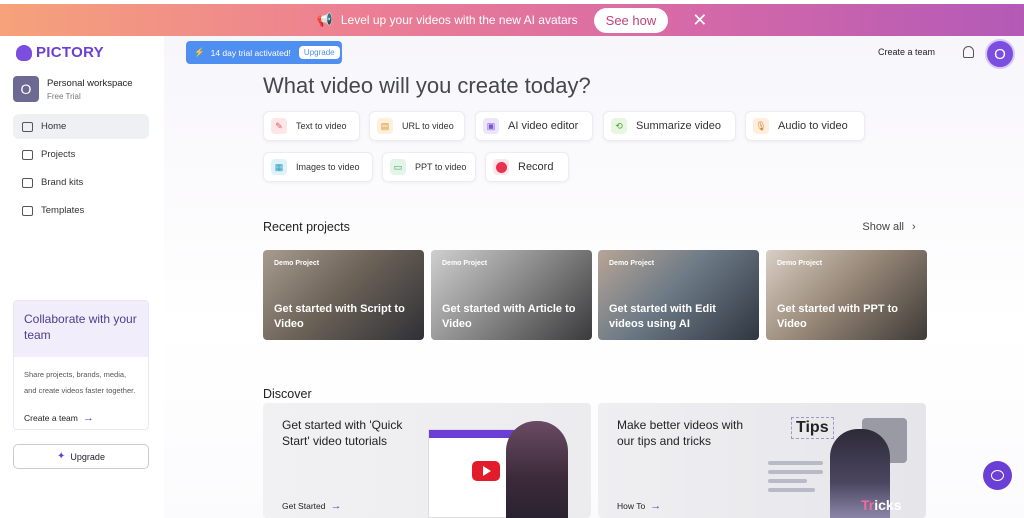 The width and height of the screenshot is (1024, 518). What do you see at coordinates (328, 167) in the screenshot?
I see `option-label: Images to video` at bounding box center [328, 167].